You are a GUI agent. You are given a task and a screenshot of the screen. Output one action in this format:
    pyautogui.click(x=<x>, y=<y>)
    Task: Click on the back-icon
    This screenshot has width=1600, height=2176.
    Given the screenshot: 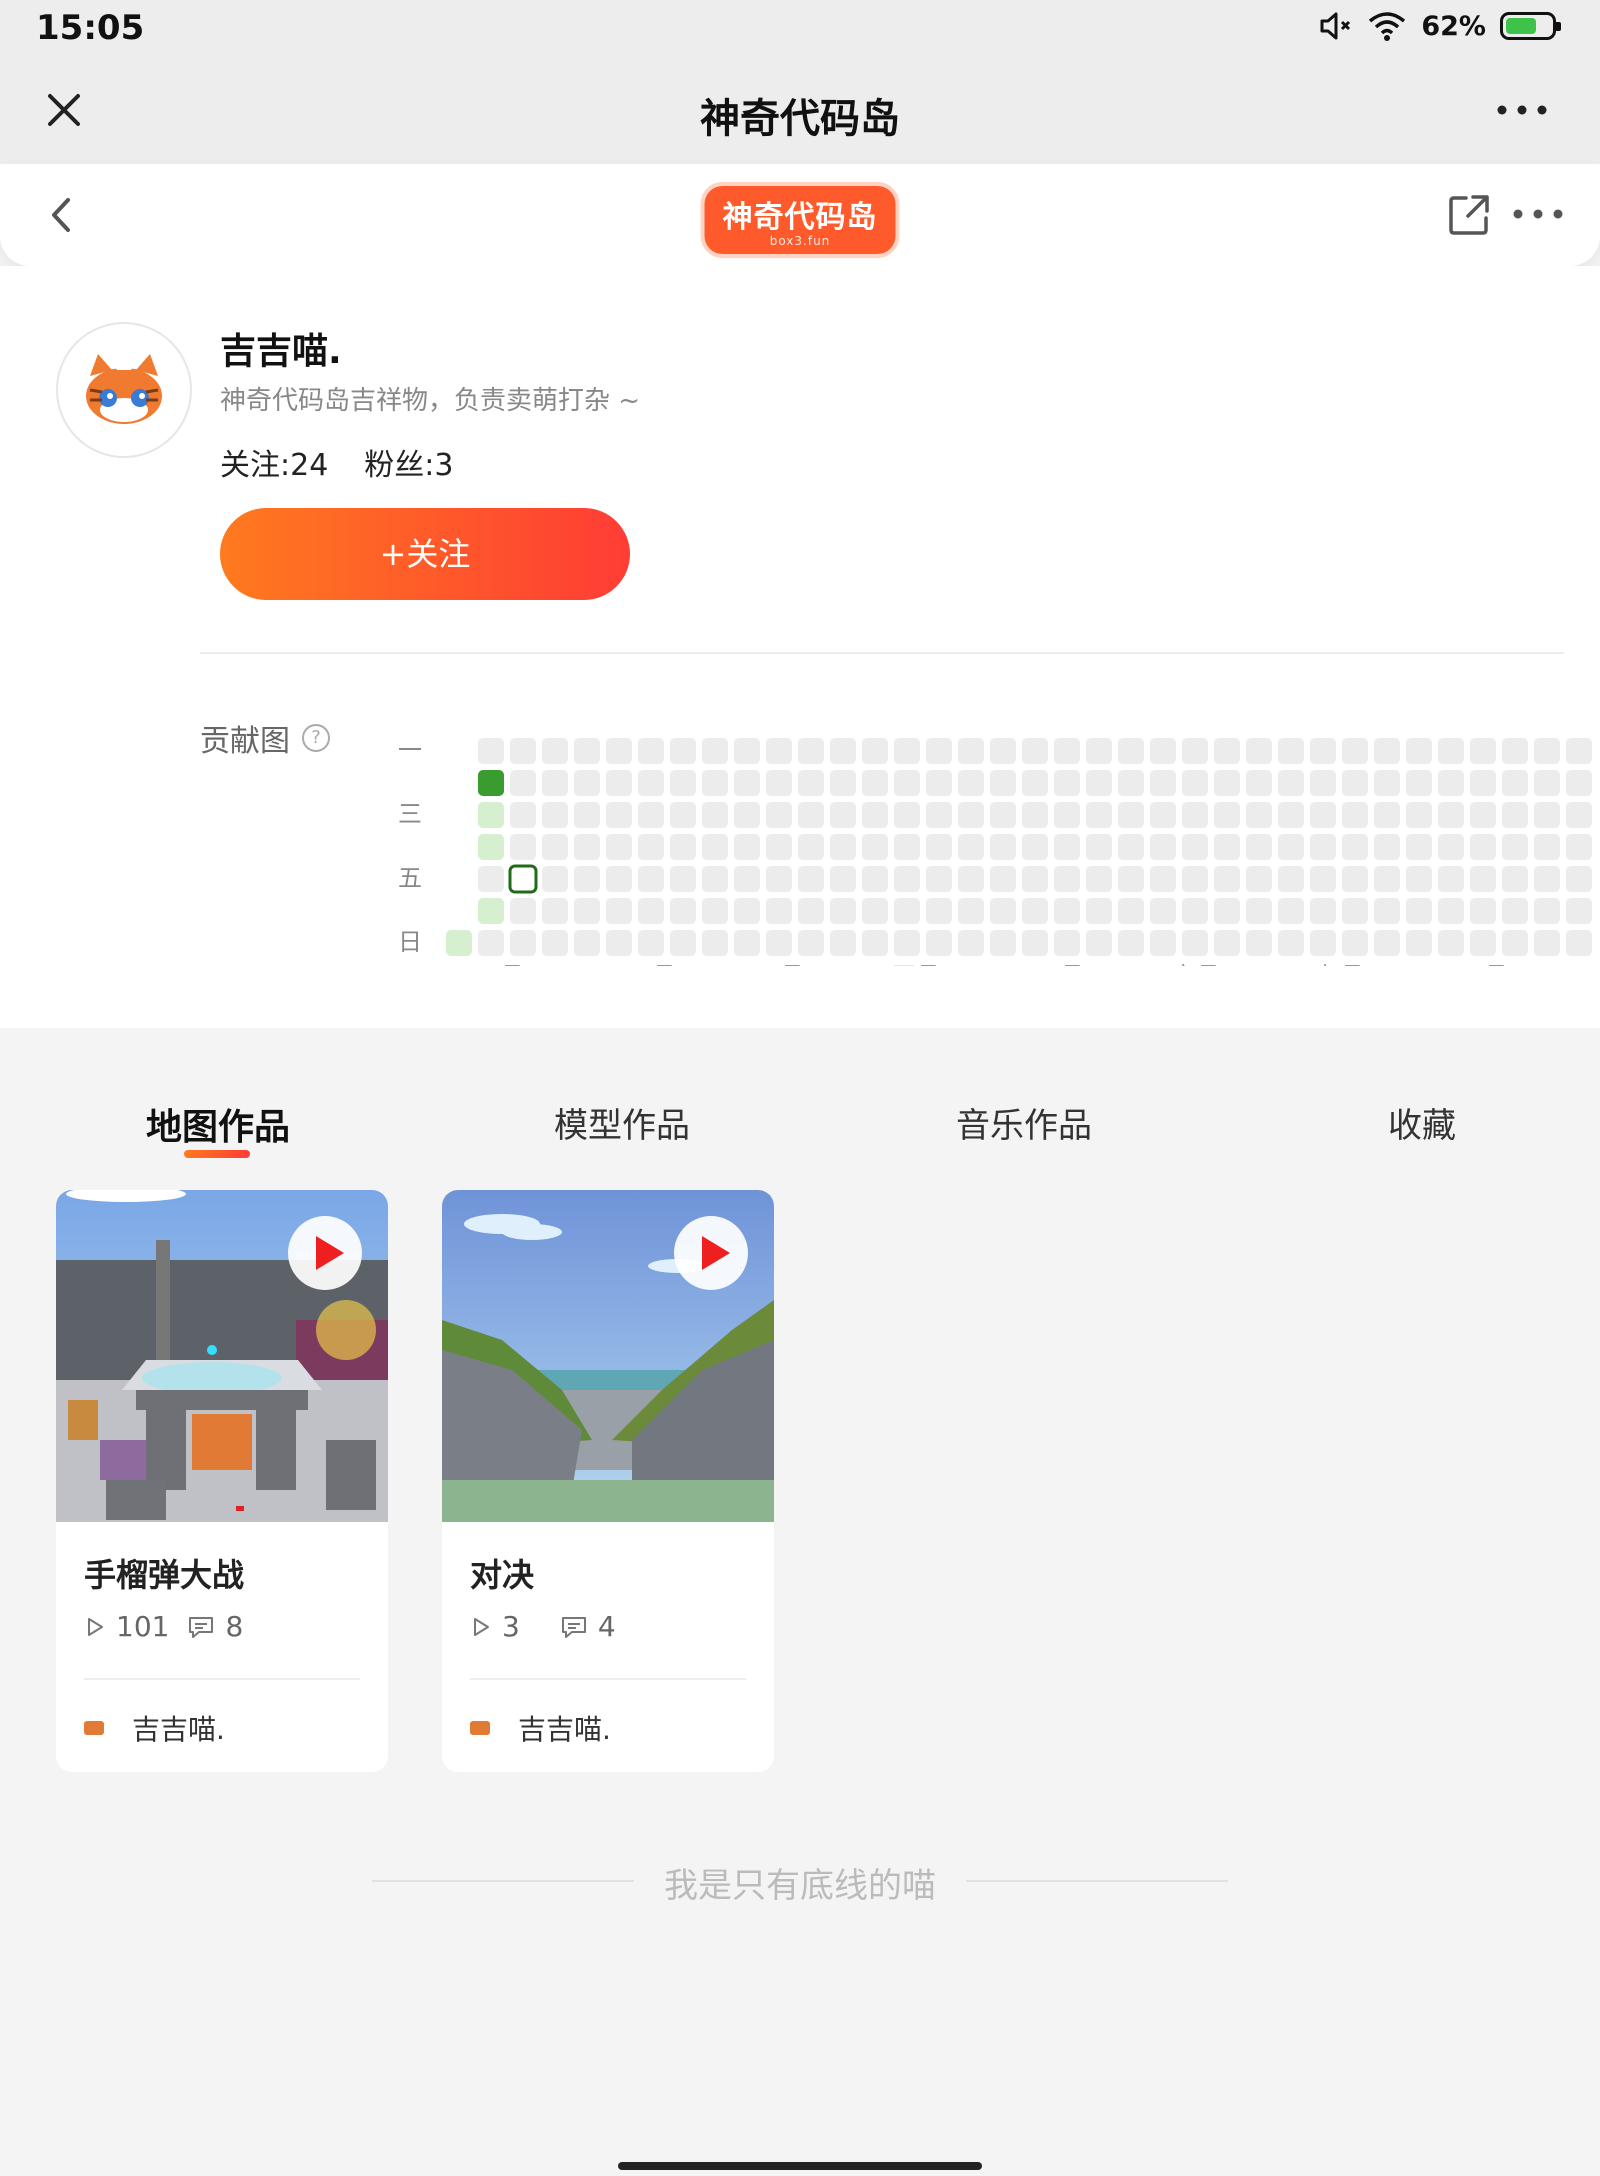 What is the action you would take?
    pyautogui.click(x=61, y=215)
    